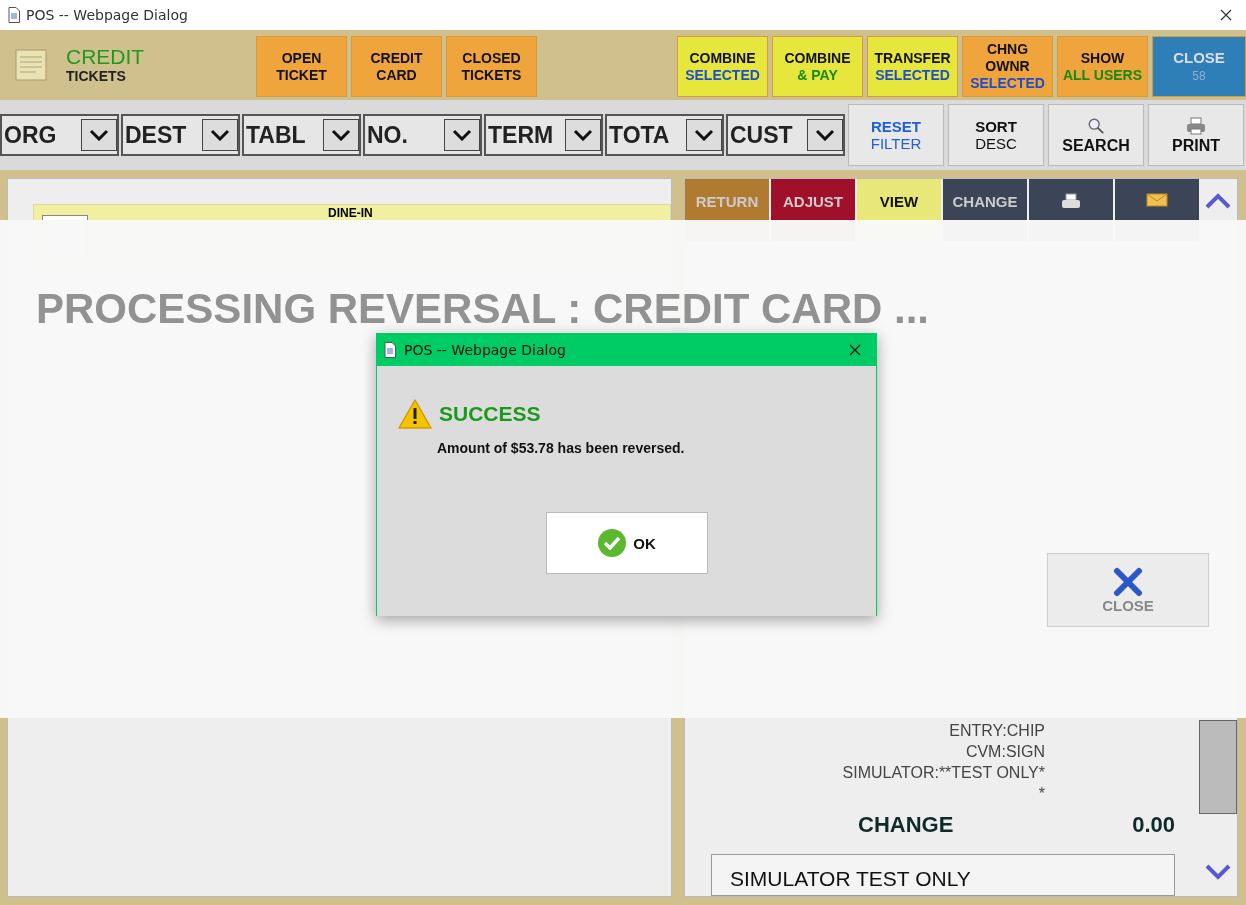 The width and height of the screenshot is (1246, 905). What do you see at coordinates (1096, 125) in the screenshot?
I see `search-icon` at bounding box center [1096, 125].